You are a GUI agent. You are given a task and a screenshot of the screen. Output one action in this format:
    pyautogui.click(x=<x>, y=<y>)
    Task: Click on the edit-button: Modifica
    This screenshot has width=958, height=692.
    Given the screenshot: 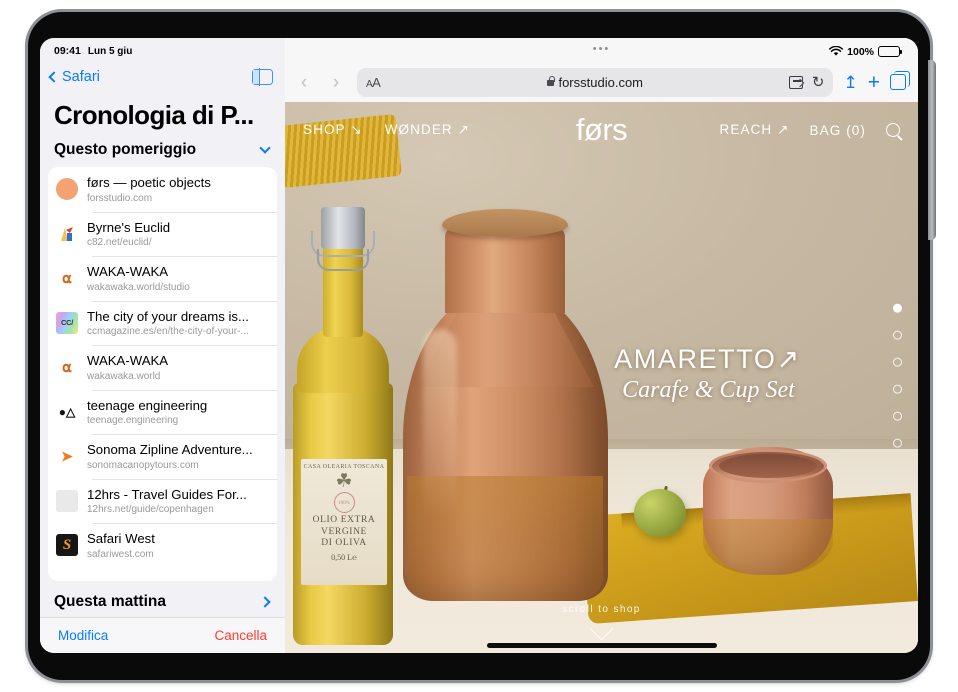 What is the action you would take?
    pyautogui.click(x=83, y=635)
    